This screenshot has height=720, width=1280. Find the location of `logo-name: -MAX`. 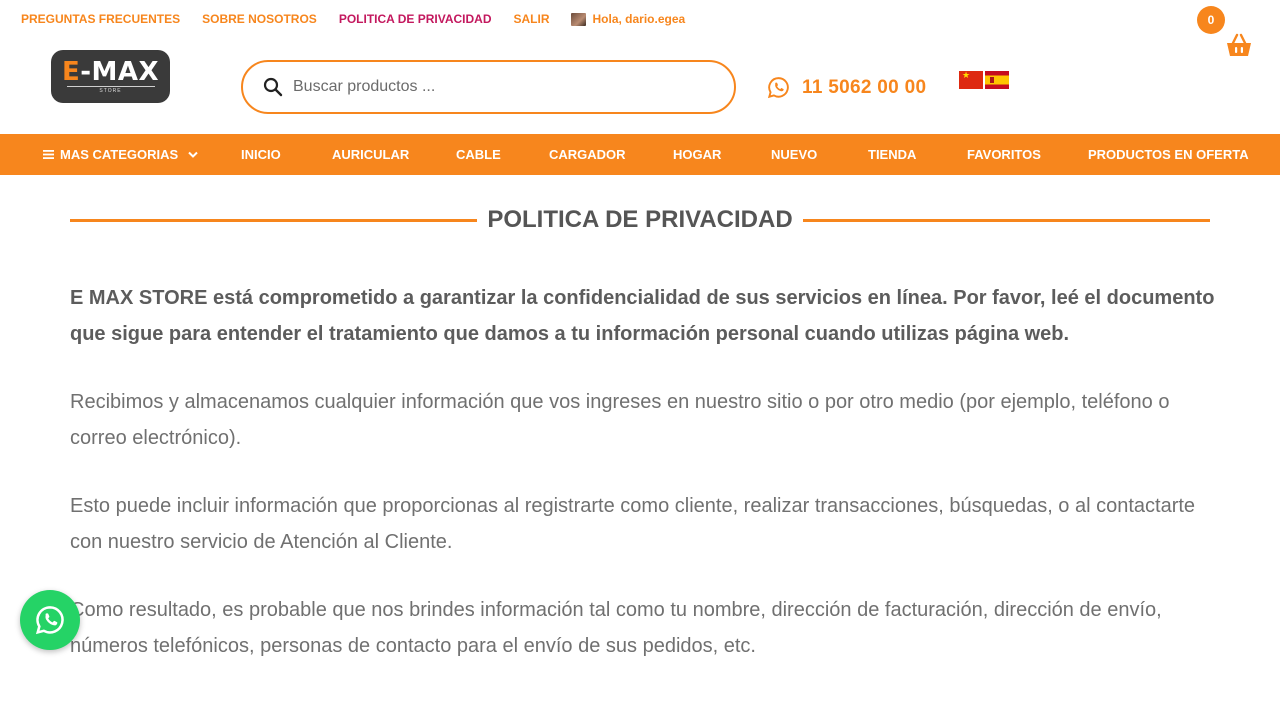

logo-name: -MAX is located at coordinates (120, 72).